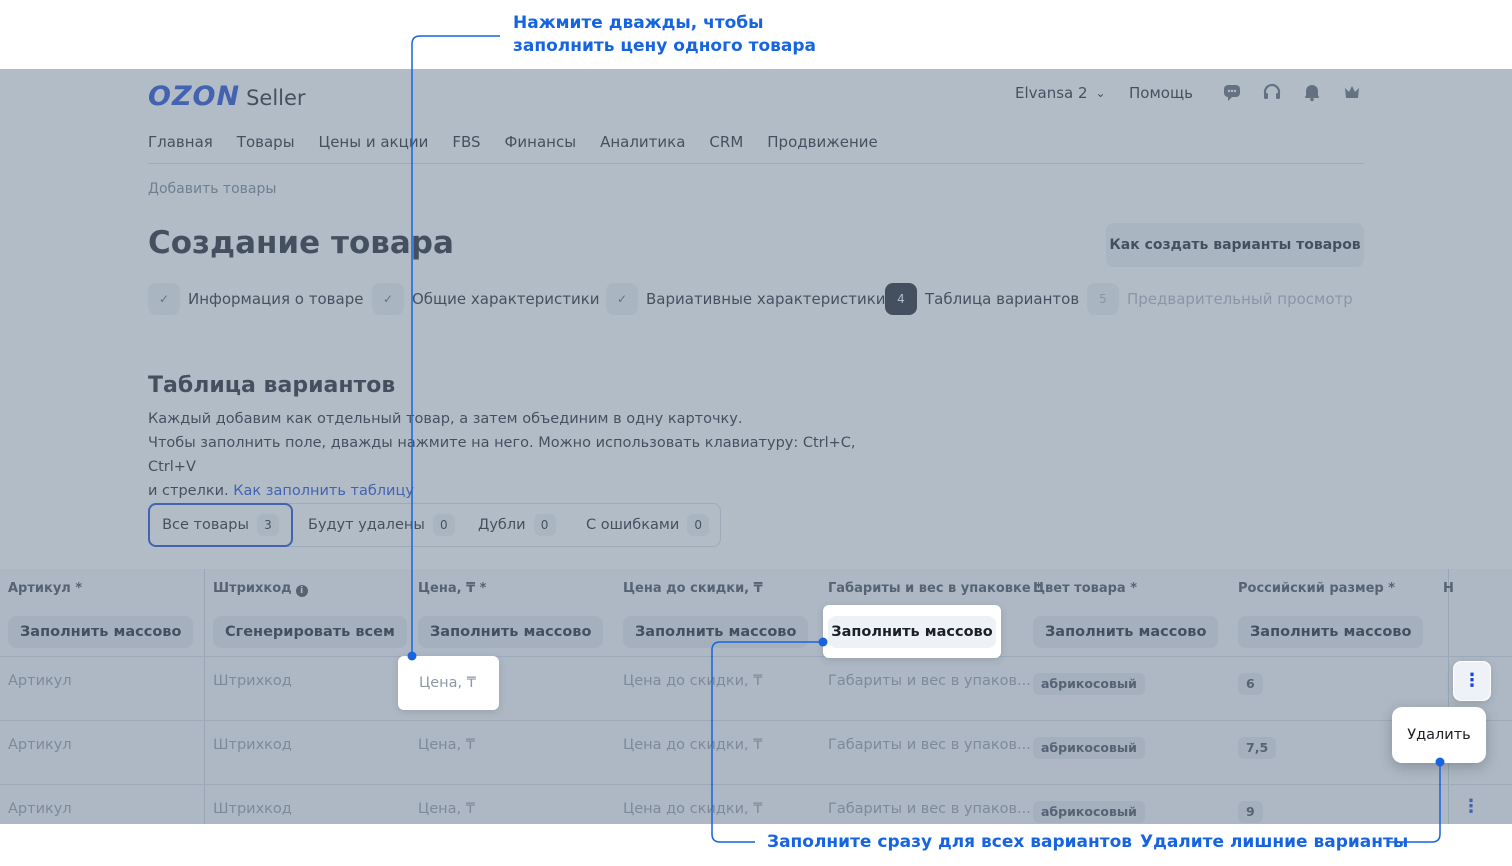 This screenshot has height=866, width=1512. What do you see at coordinates (1060, 93) in the screenshot?
I see `account-switcher: Elvansa 2 ⌄` at bounding box center [1060, 93].